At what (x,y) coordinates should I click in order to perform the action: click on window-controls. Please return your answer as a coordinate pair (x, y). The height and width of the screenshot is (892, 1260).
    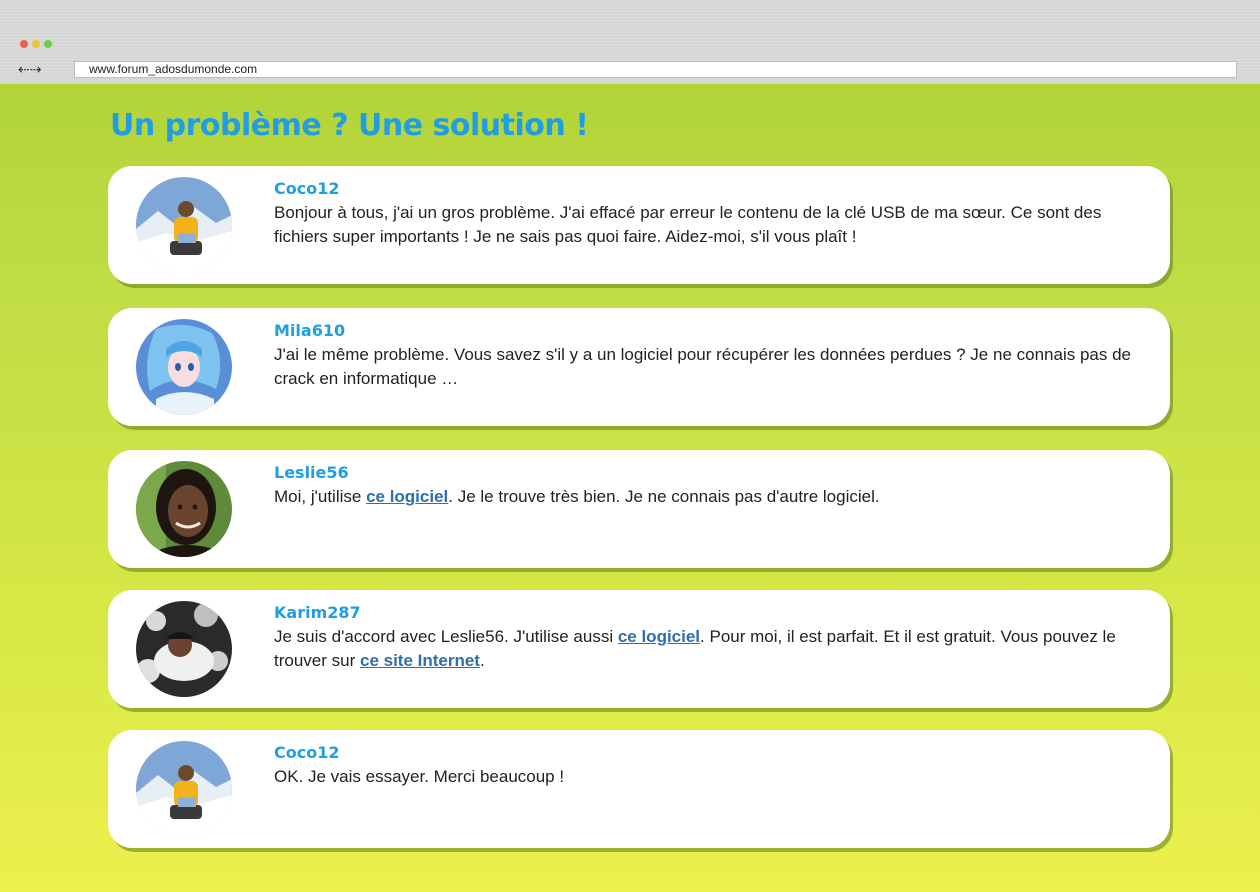
    Looking at the image, I should click on (36, 44).